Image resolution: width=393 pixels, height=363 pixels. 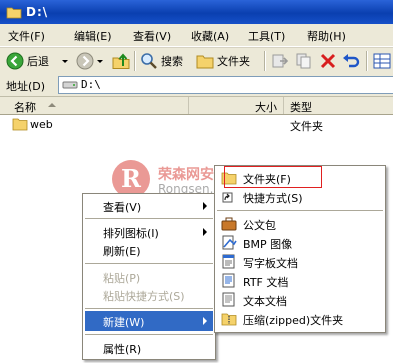 I want to click on move-to-button, so click(x=280, y=61).